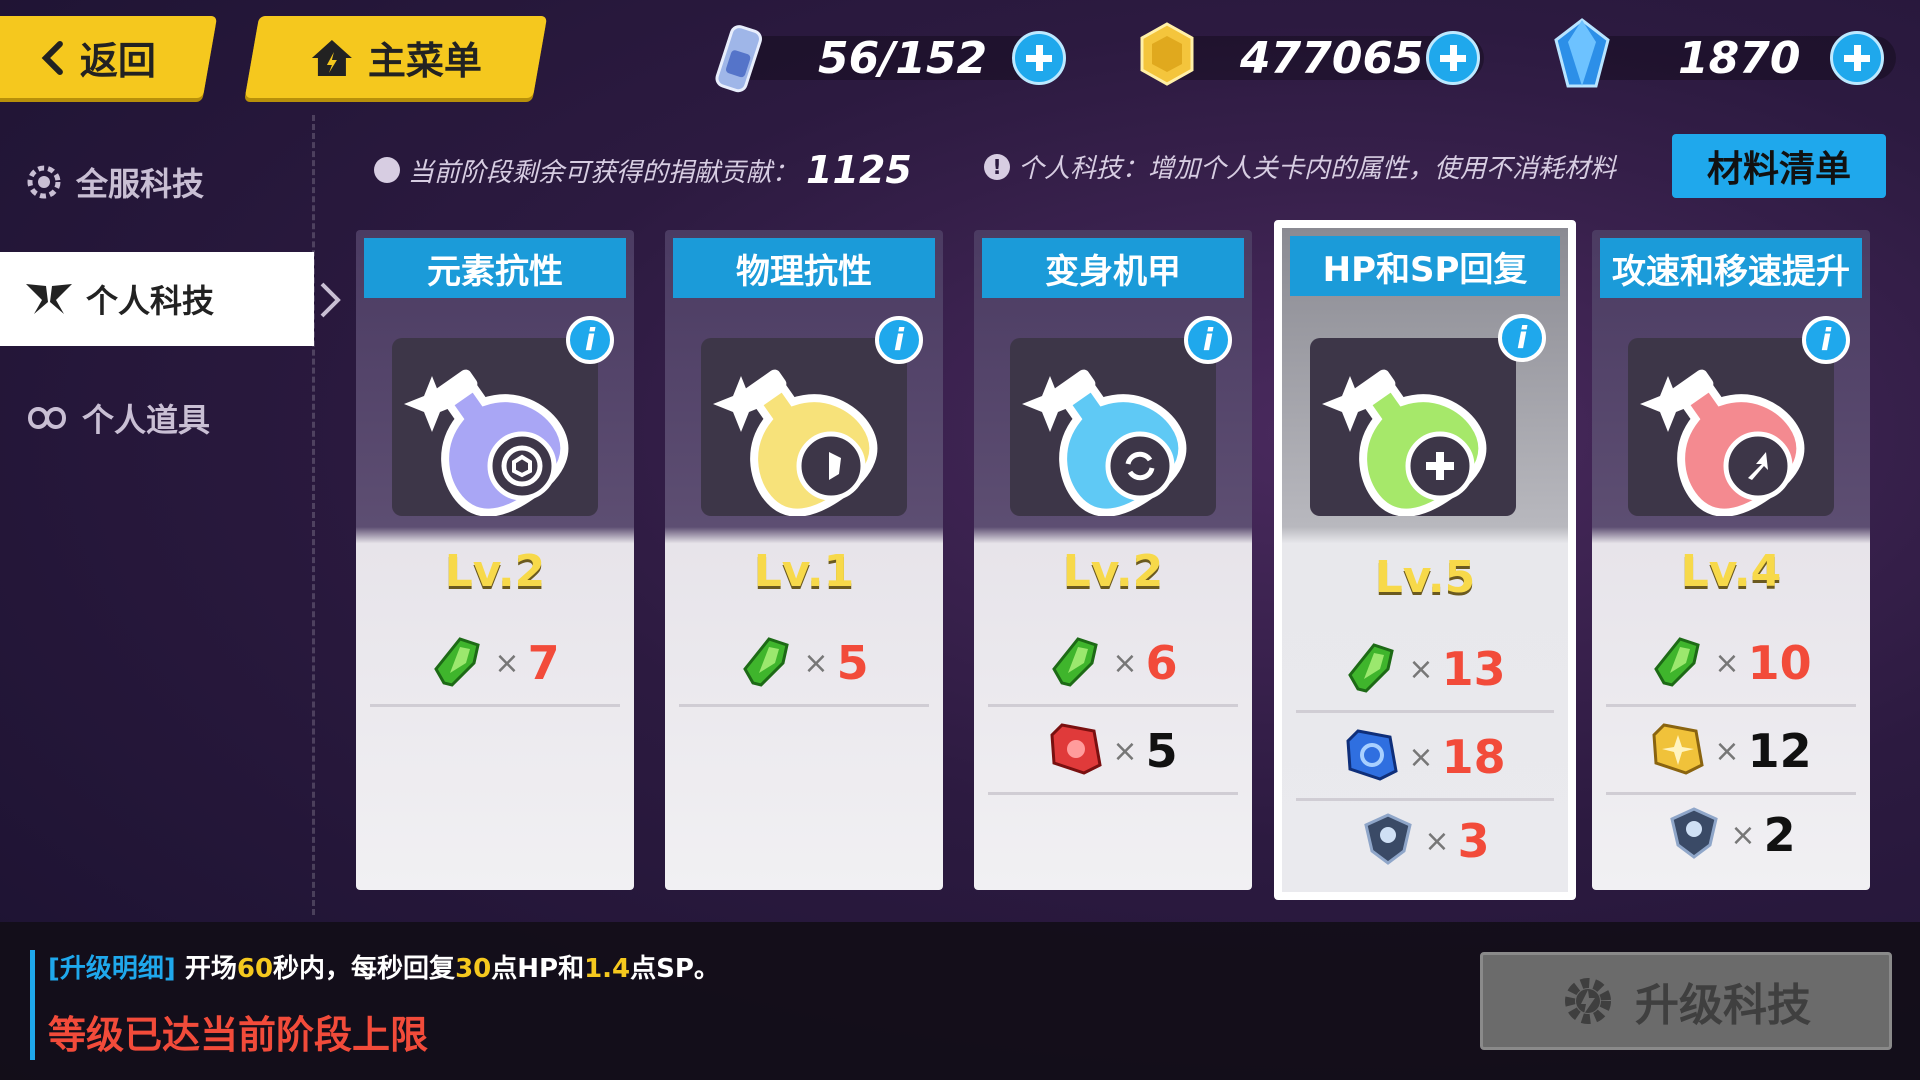  I want to click on sidebar-item-server-tech: 全服科技, so click(157, 182).